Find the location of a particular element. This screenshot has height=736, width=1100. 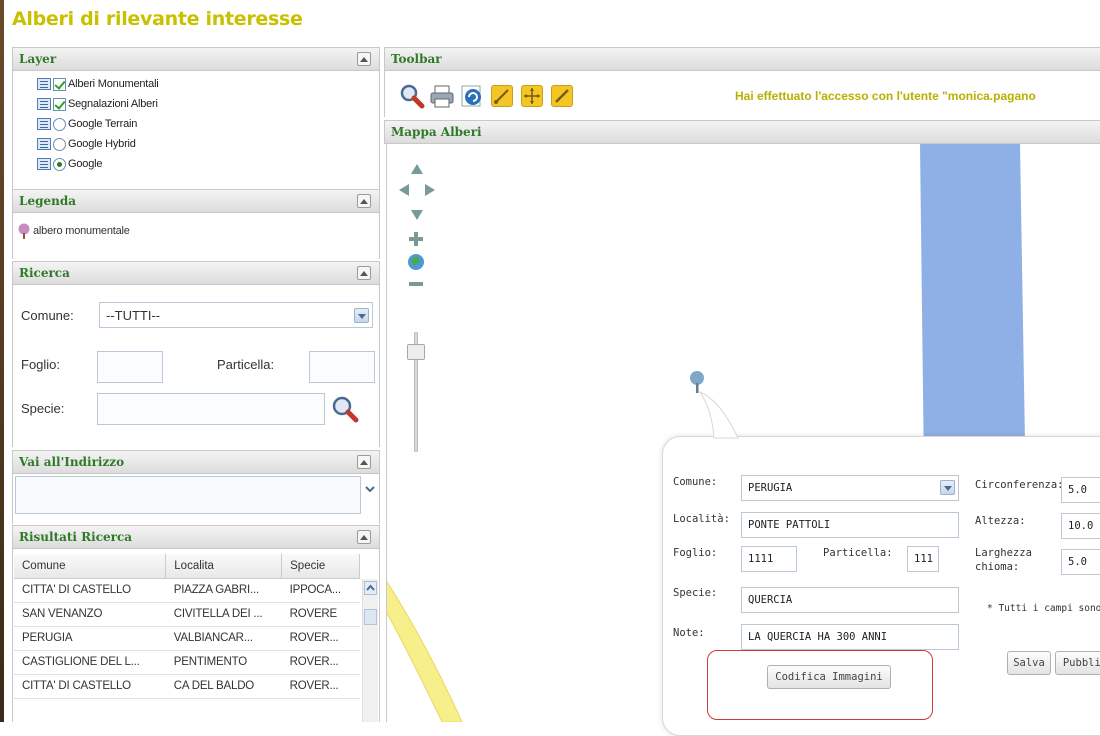

results-scrollbar is located at coordinates (370, 650).